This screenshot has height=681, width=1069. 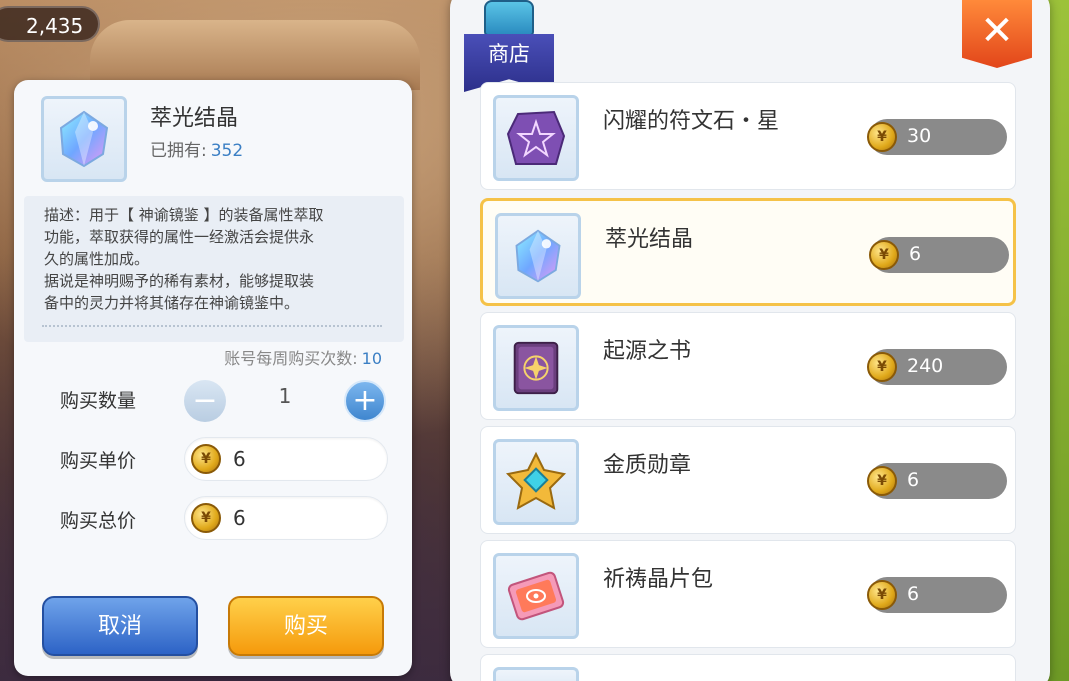 I want to click on gold-medal-icon, so click(x=536, y=480).